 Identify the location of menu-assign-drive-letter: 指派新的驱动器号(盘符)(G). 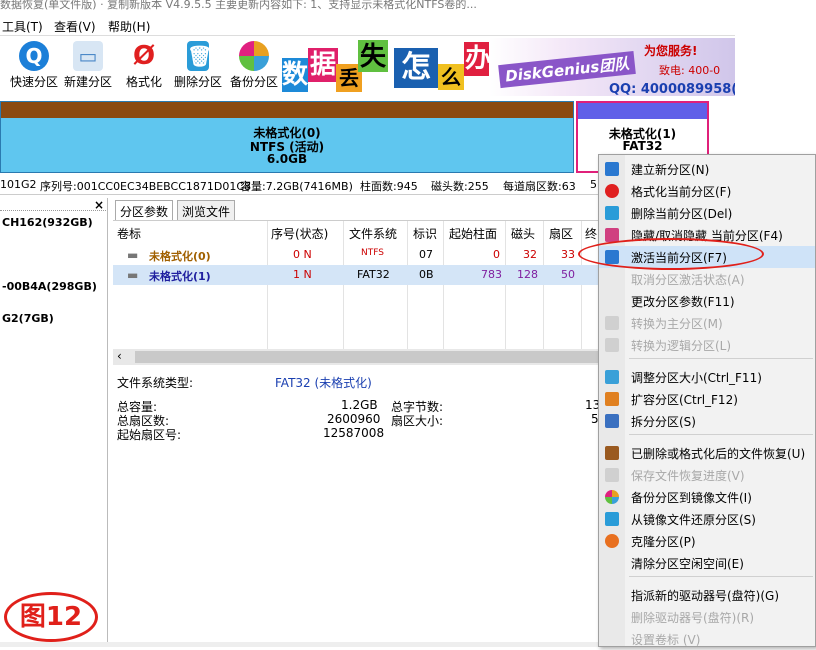
(707, 595).